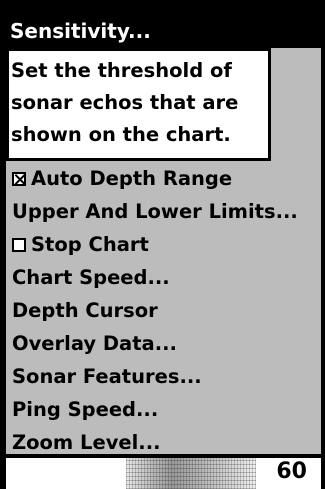 The image size is (325, 489). Describe the element at coordinates (121, 134) in the screenshot. I see `tooltip-line: shown on the chart.` at that location.